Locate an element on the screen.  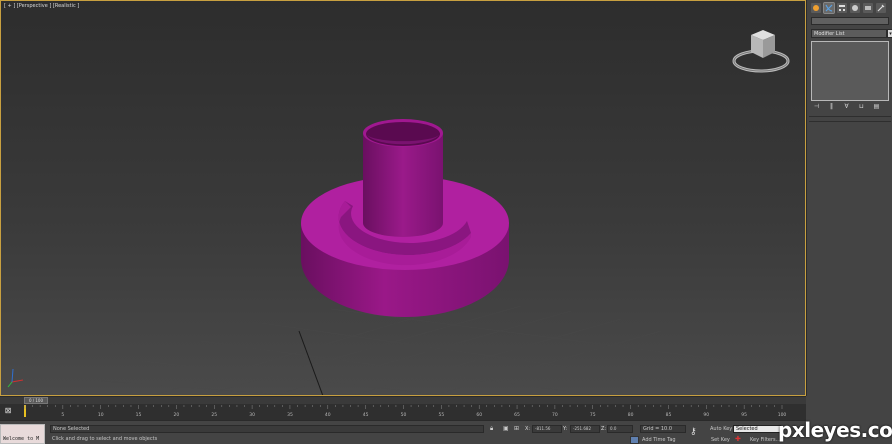
maxscript-text: Welcome to M is located at coordinates (21, 439).